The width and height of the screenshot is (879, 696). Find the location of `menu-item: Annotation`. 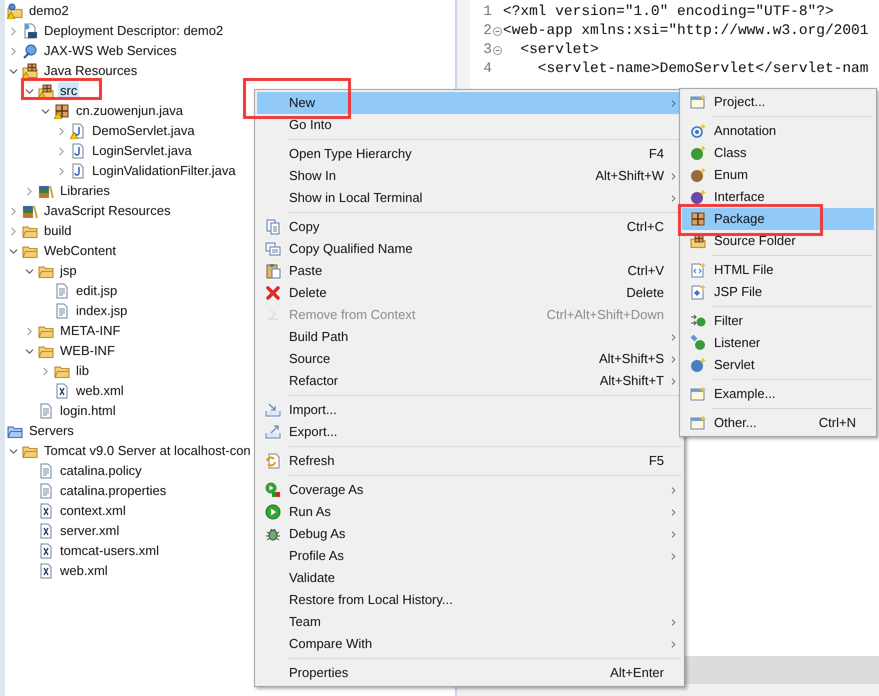

menu-item: Annotation is located at coordinates (778, 131).